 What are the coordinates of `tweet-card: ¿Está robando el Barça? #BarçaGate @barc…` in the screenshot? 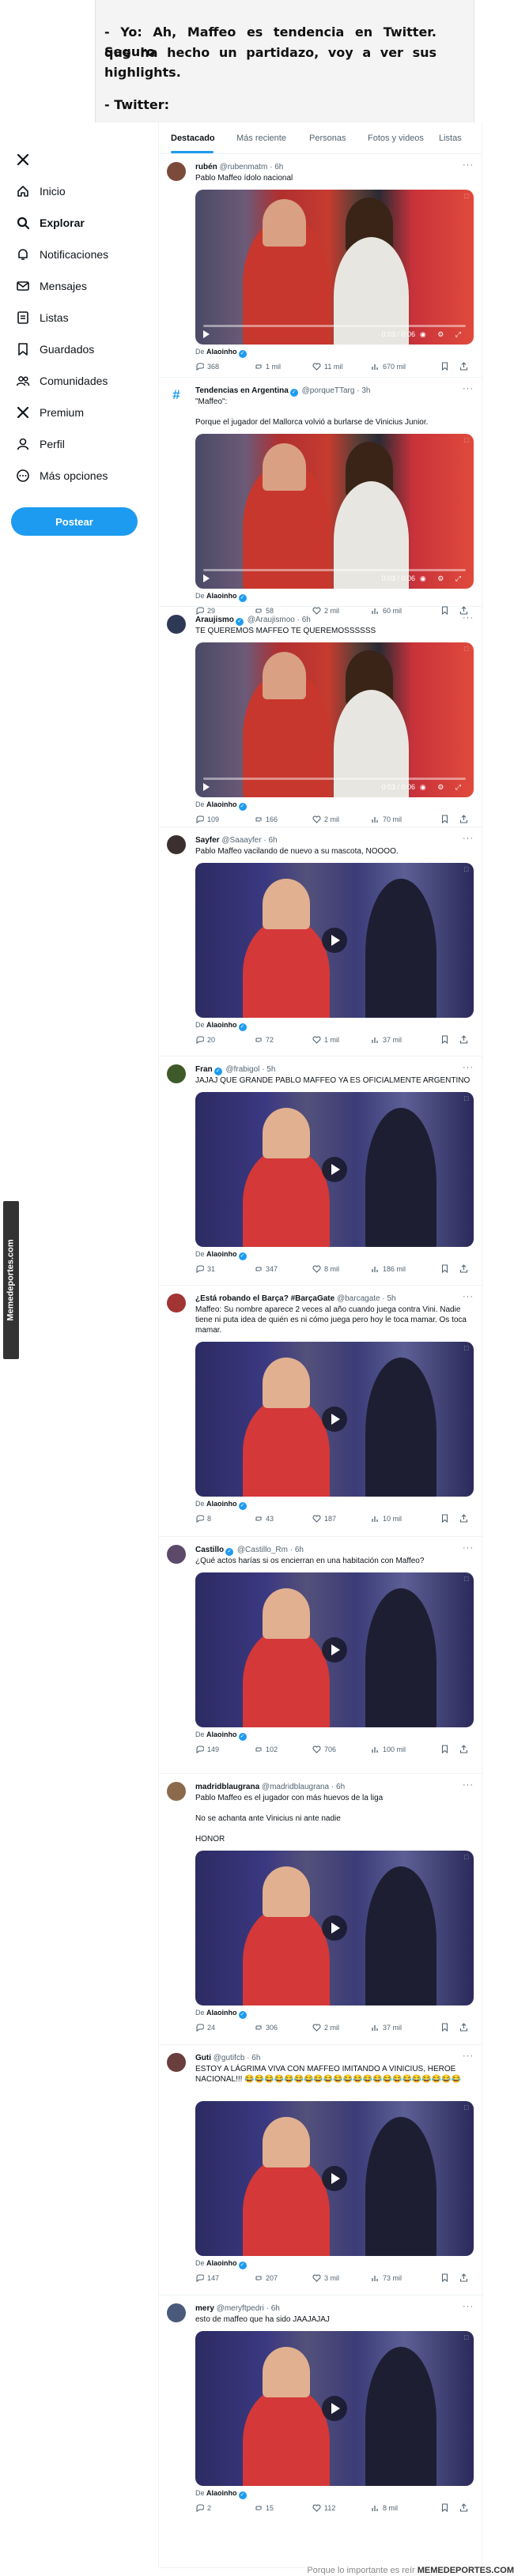 It's located at (321, 1411).